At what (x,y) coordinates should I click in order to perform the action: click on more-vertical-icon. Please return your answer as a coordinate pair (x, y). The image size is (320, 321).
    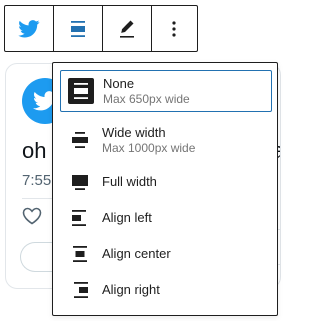
    Looking at the image, I should click on (174, 28).